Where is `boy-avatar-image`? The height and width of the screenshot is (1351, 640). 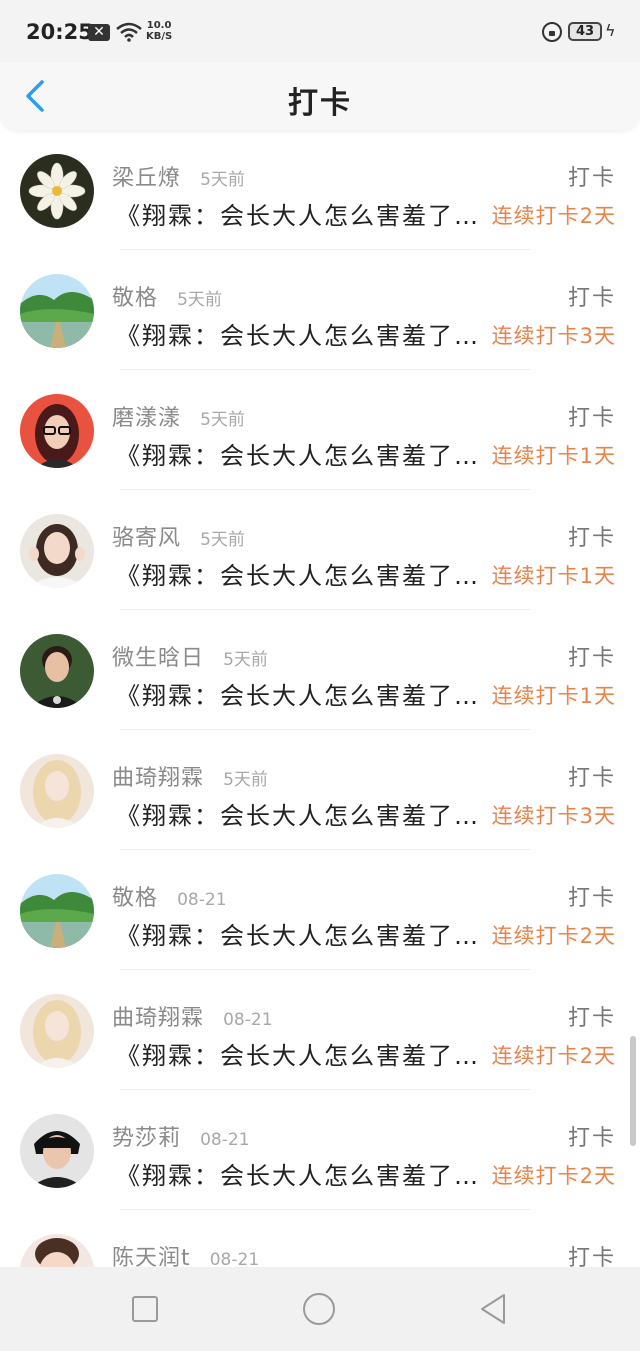 boy-avatar-image is located at coordinates (57, 1151).